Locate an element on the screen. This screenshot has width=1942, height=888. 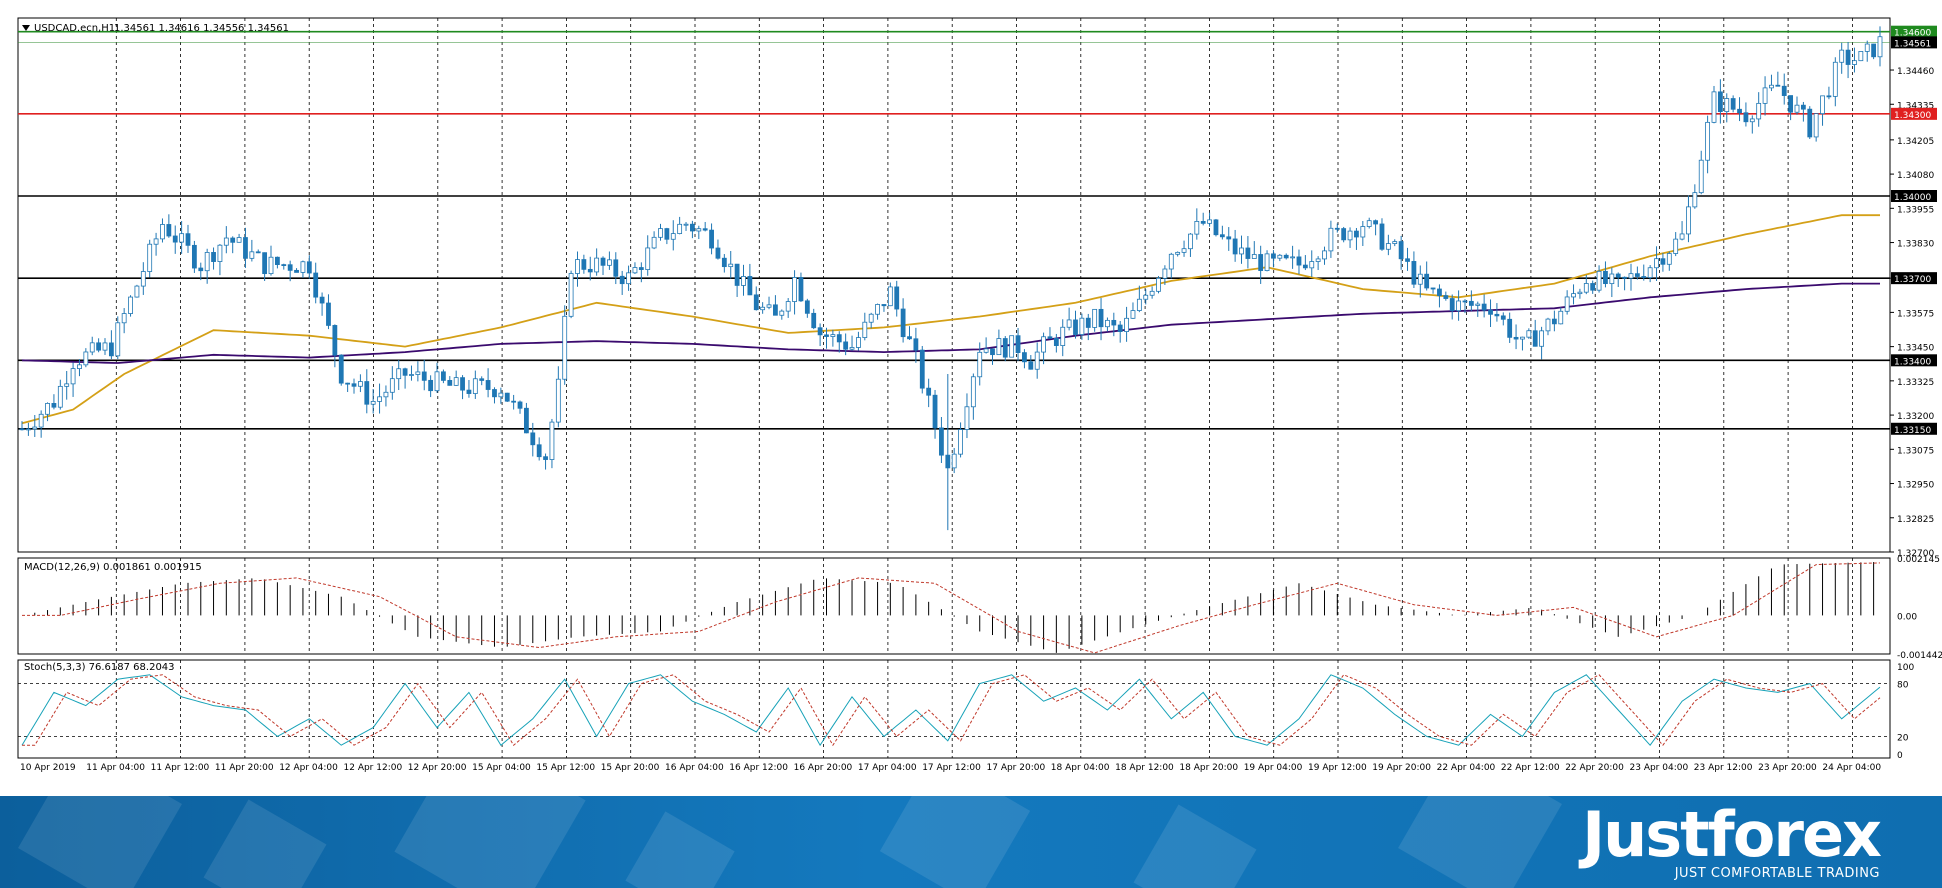
x-tick-label: 16 Apr 20:00 is located at coordinates (823, 768).